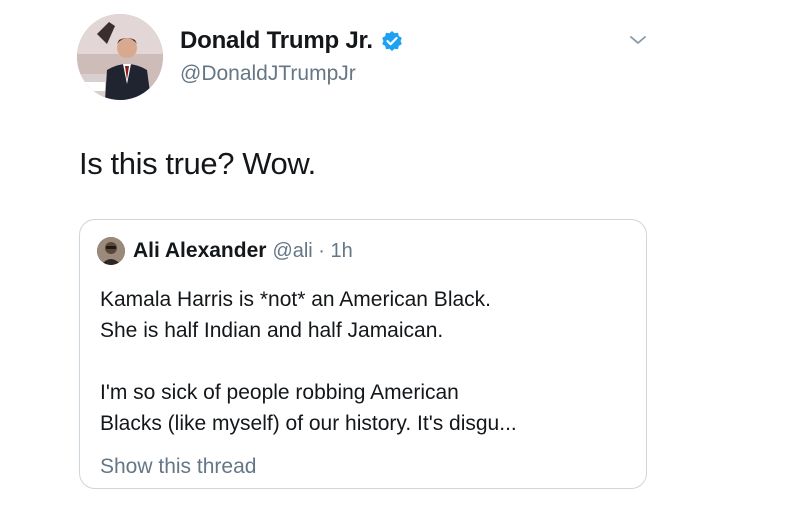 This screenshot has height=515, width=800. I want to click on quoted-profile-photo-image, so click(111, 251).